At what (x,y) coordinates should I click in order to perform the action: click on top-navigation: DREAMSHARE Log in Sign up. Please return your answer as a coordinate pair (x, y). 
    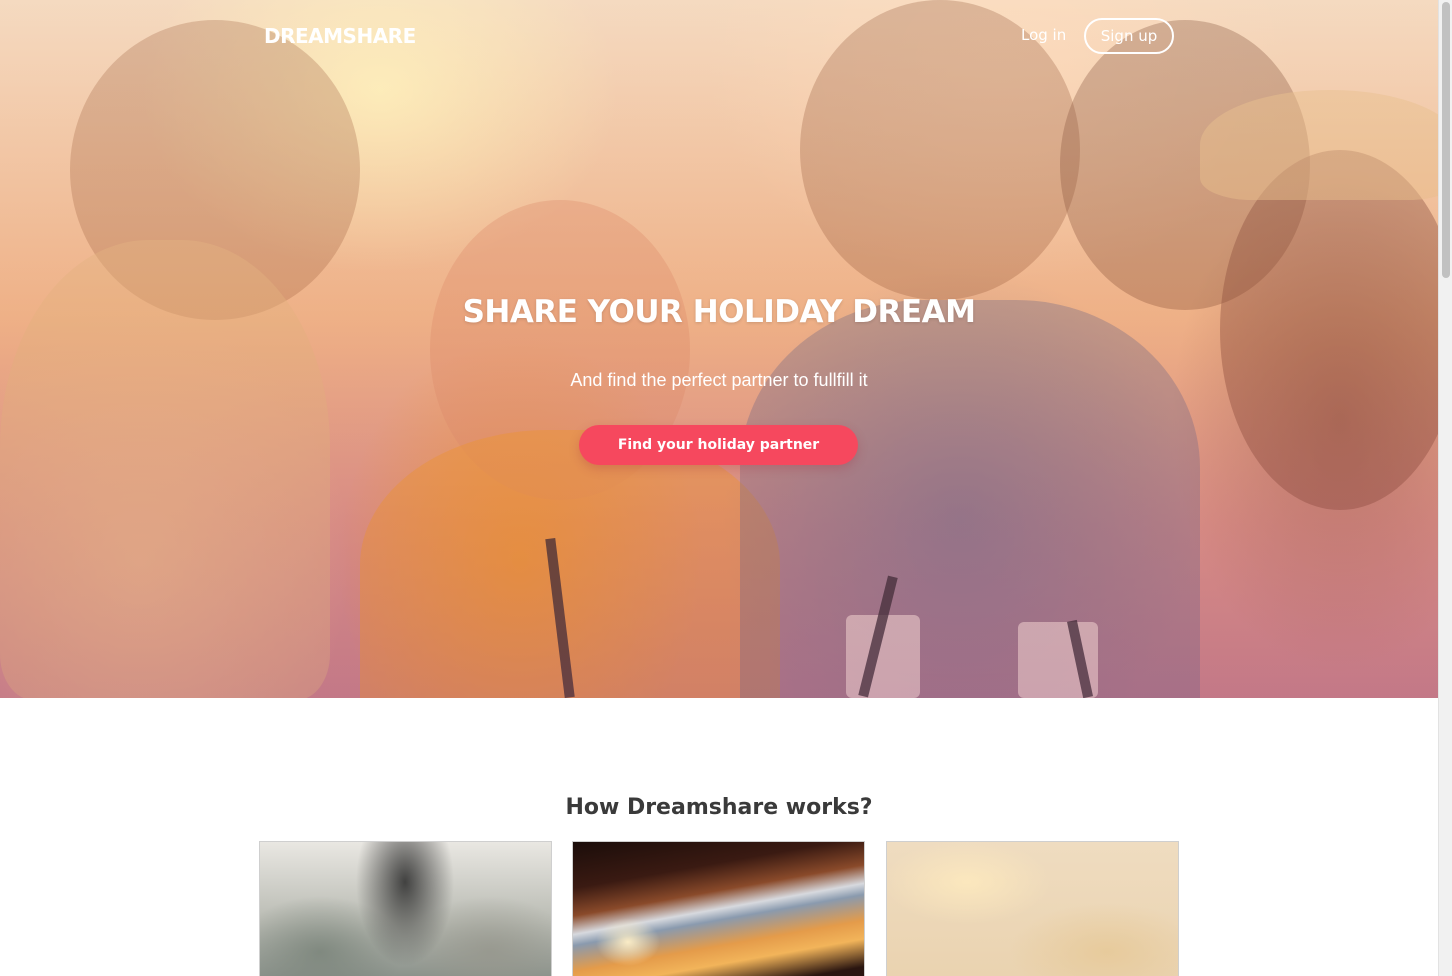
    Looking at the image, I should click on (719, 36).